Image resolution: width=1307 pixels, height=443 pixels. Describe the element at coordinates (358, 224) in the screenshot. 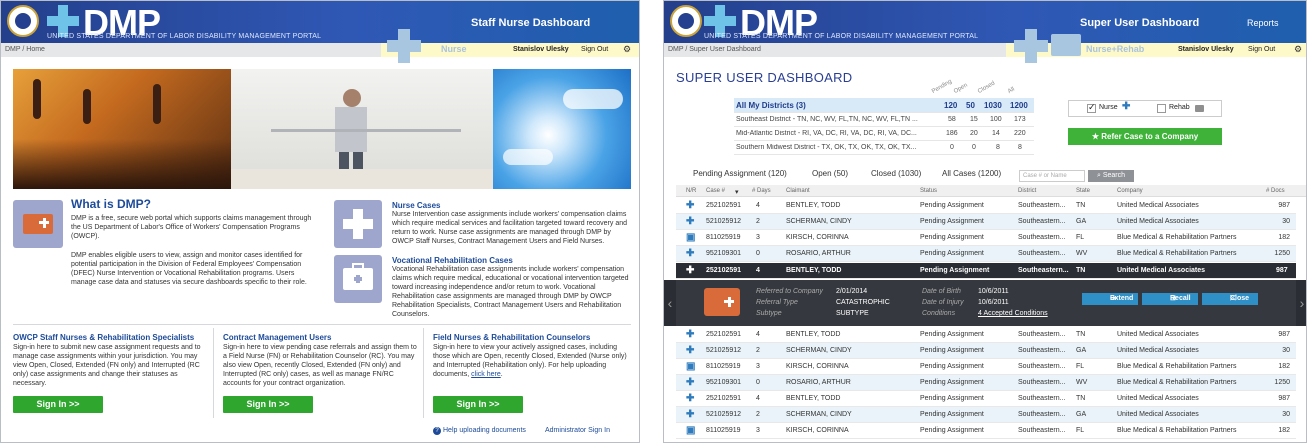

I see `nurse-cross-icon` at that location.